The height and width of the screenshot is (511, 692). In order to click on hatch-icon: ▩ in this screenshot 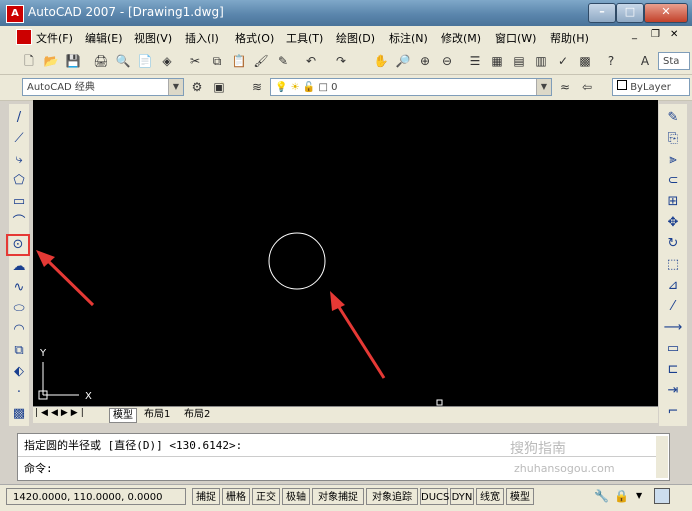, I will do `click(19, 414)`.